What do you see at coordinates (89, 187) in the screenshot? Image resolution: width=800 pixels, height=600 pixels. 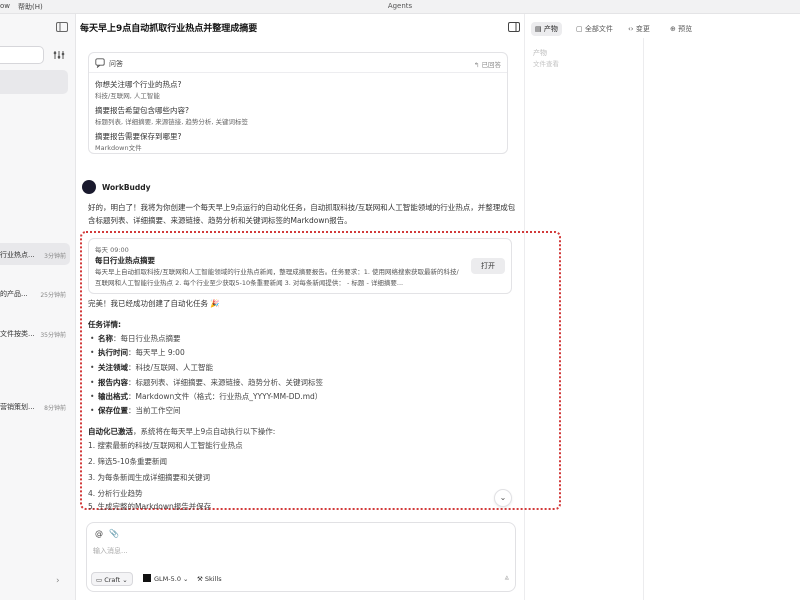 I see `bot-avatar` at bounding box center [89, 187].